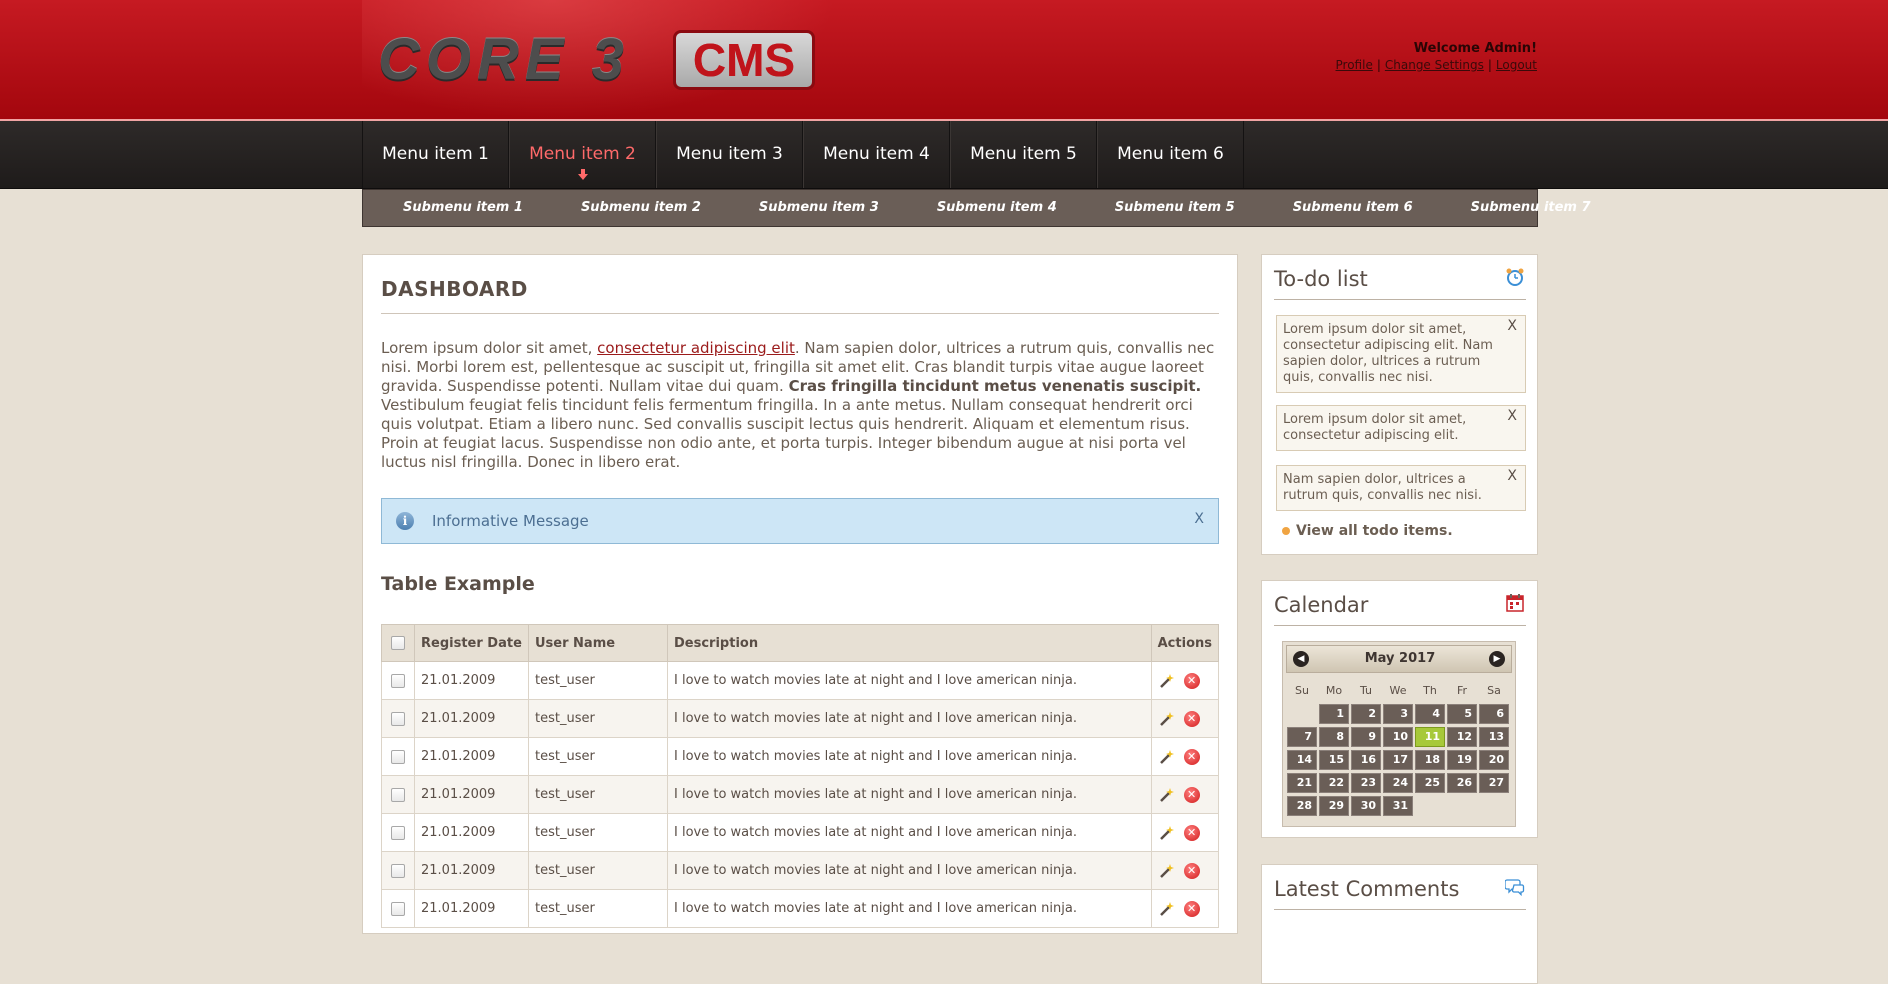  Describe the element at coordinates (1516, 65) in the screenshot. I see `logout-link: Logout` at that location.